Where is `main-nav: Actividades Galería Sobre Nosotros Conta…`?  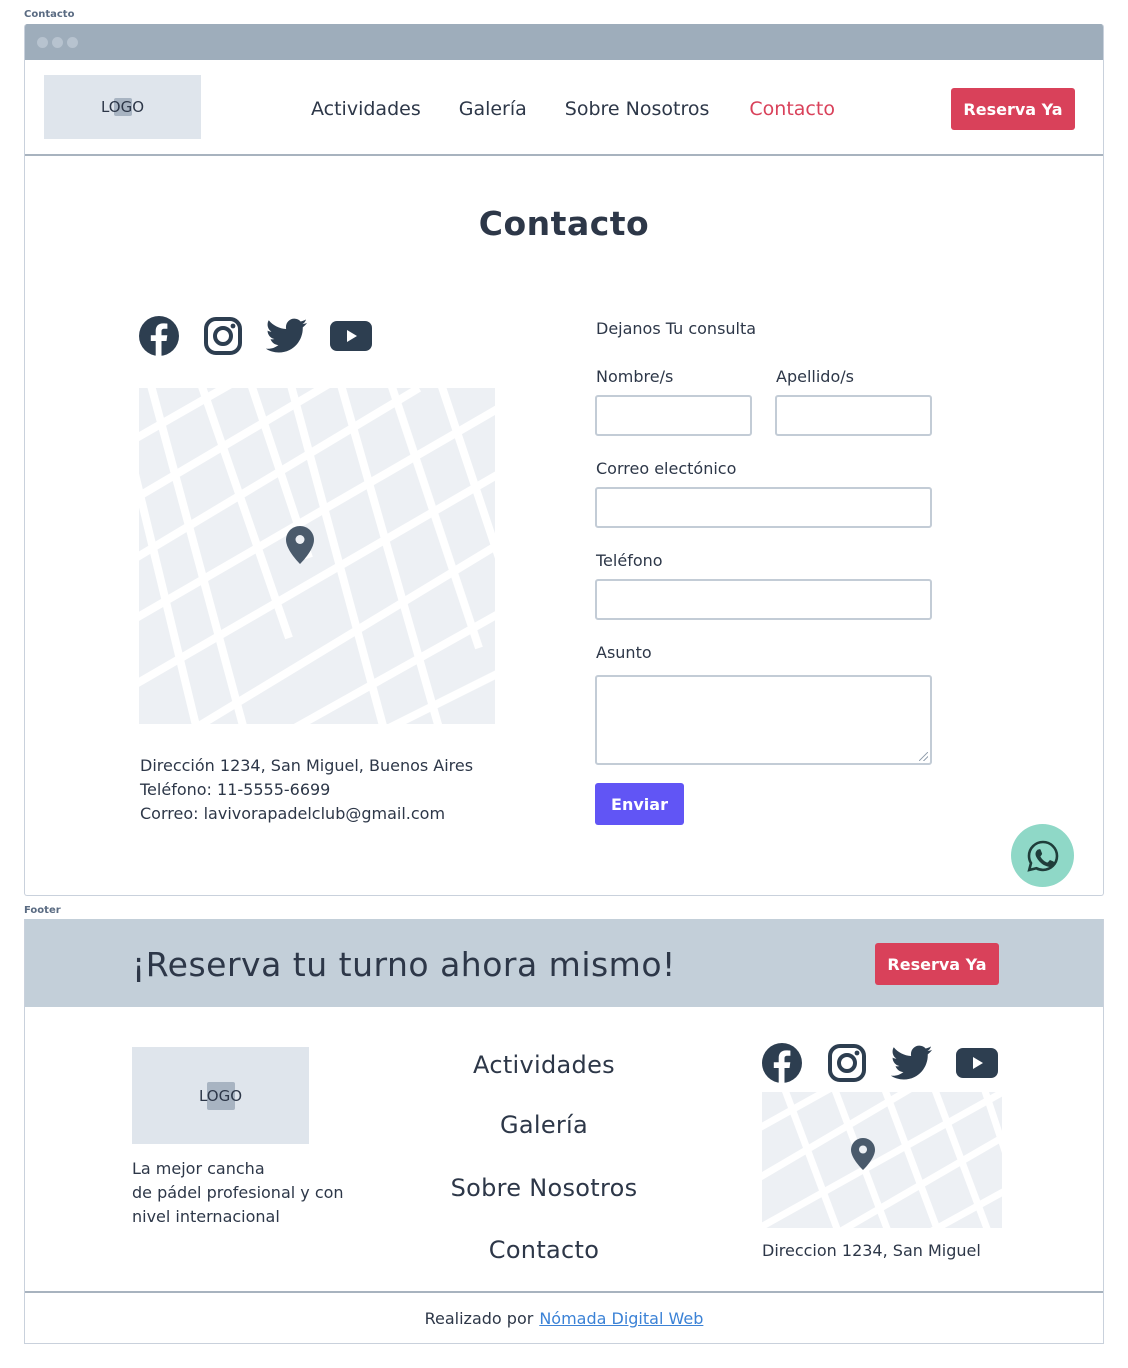 main-nav: Actividades Galería Sobre Nosotros Conta… is located at coordinates (592, 109).